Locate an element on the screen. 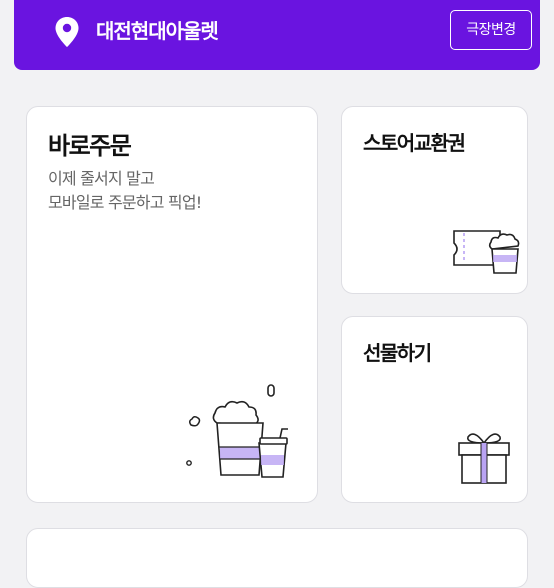 The width and height of the screenshot is (554, 588). bottom-card is located at coordinates (277, 558).